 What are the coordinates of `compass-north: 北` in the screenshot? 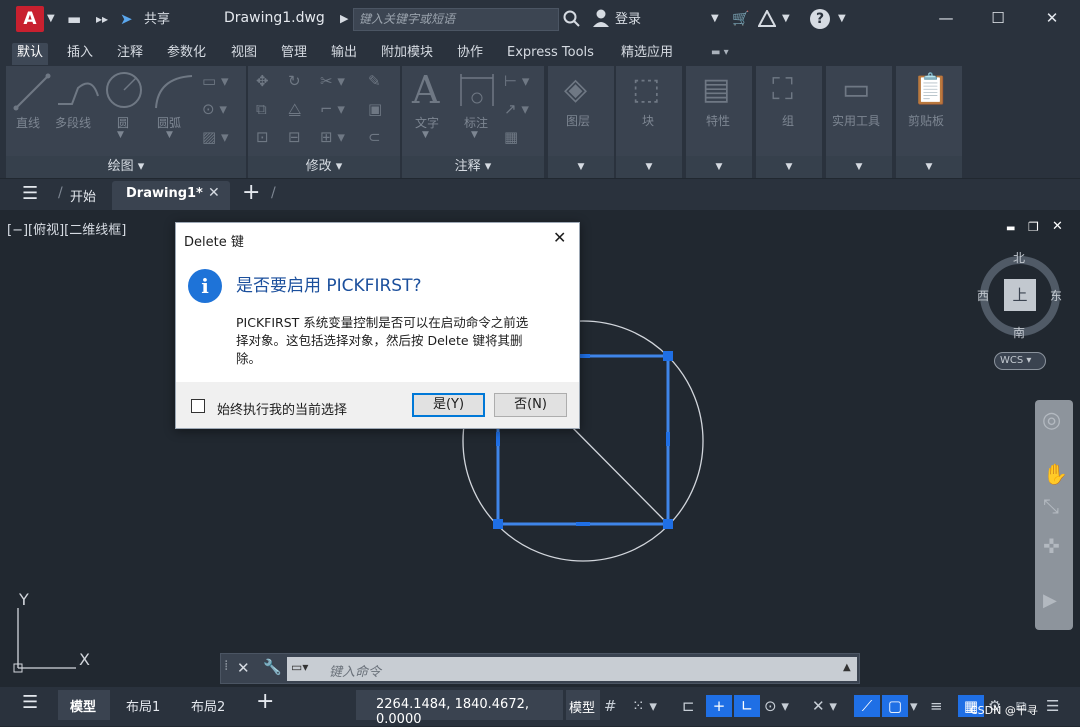 It's located at (1019, 257).